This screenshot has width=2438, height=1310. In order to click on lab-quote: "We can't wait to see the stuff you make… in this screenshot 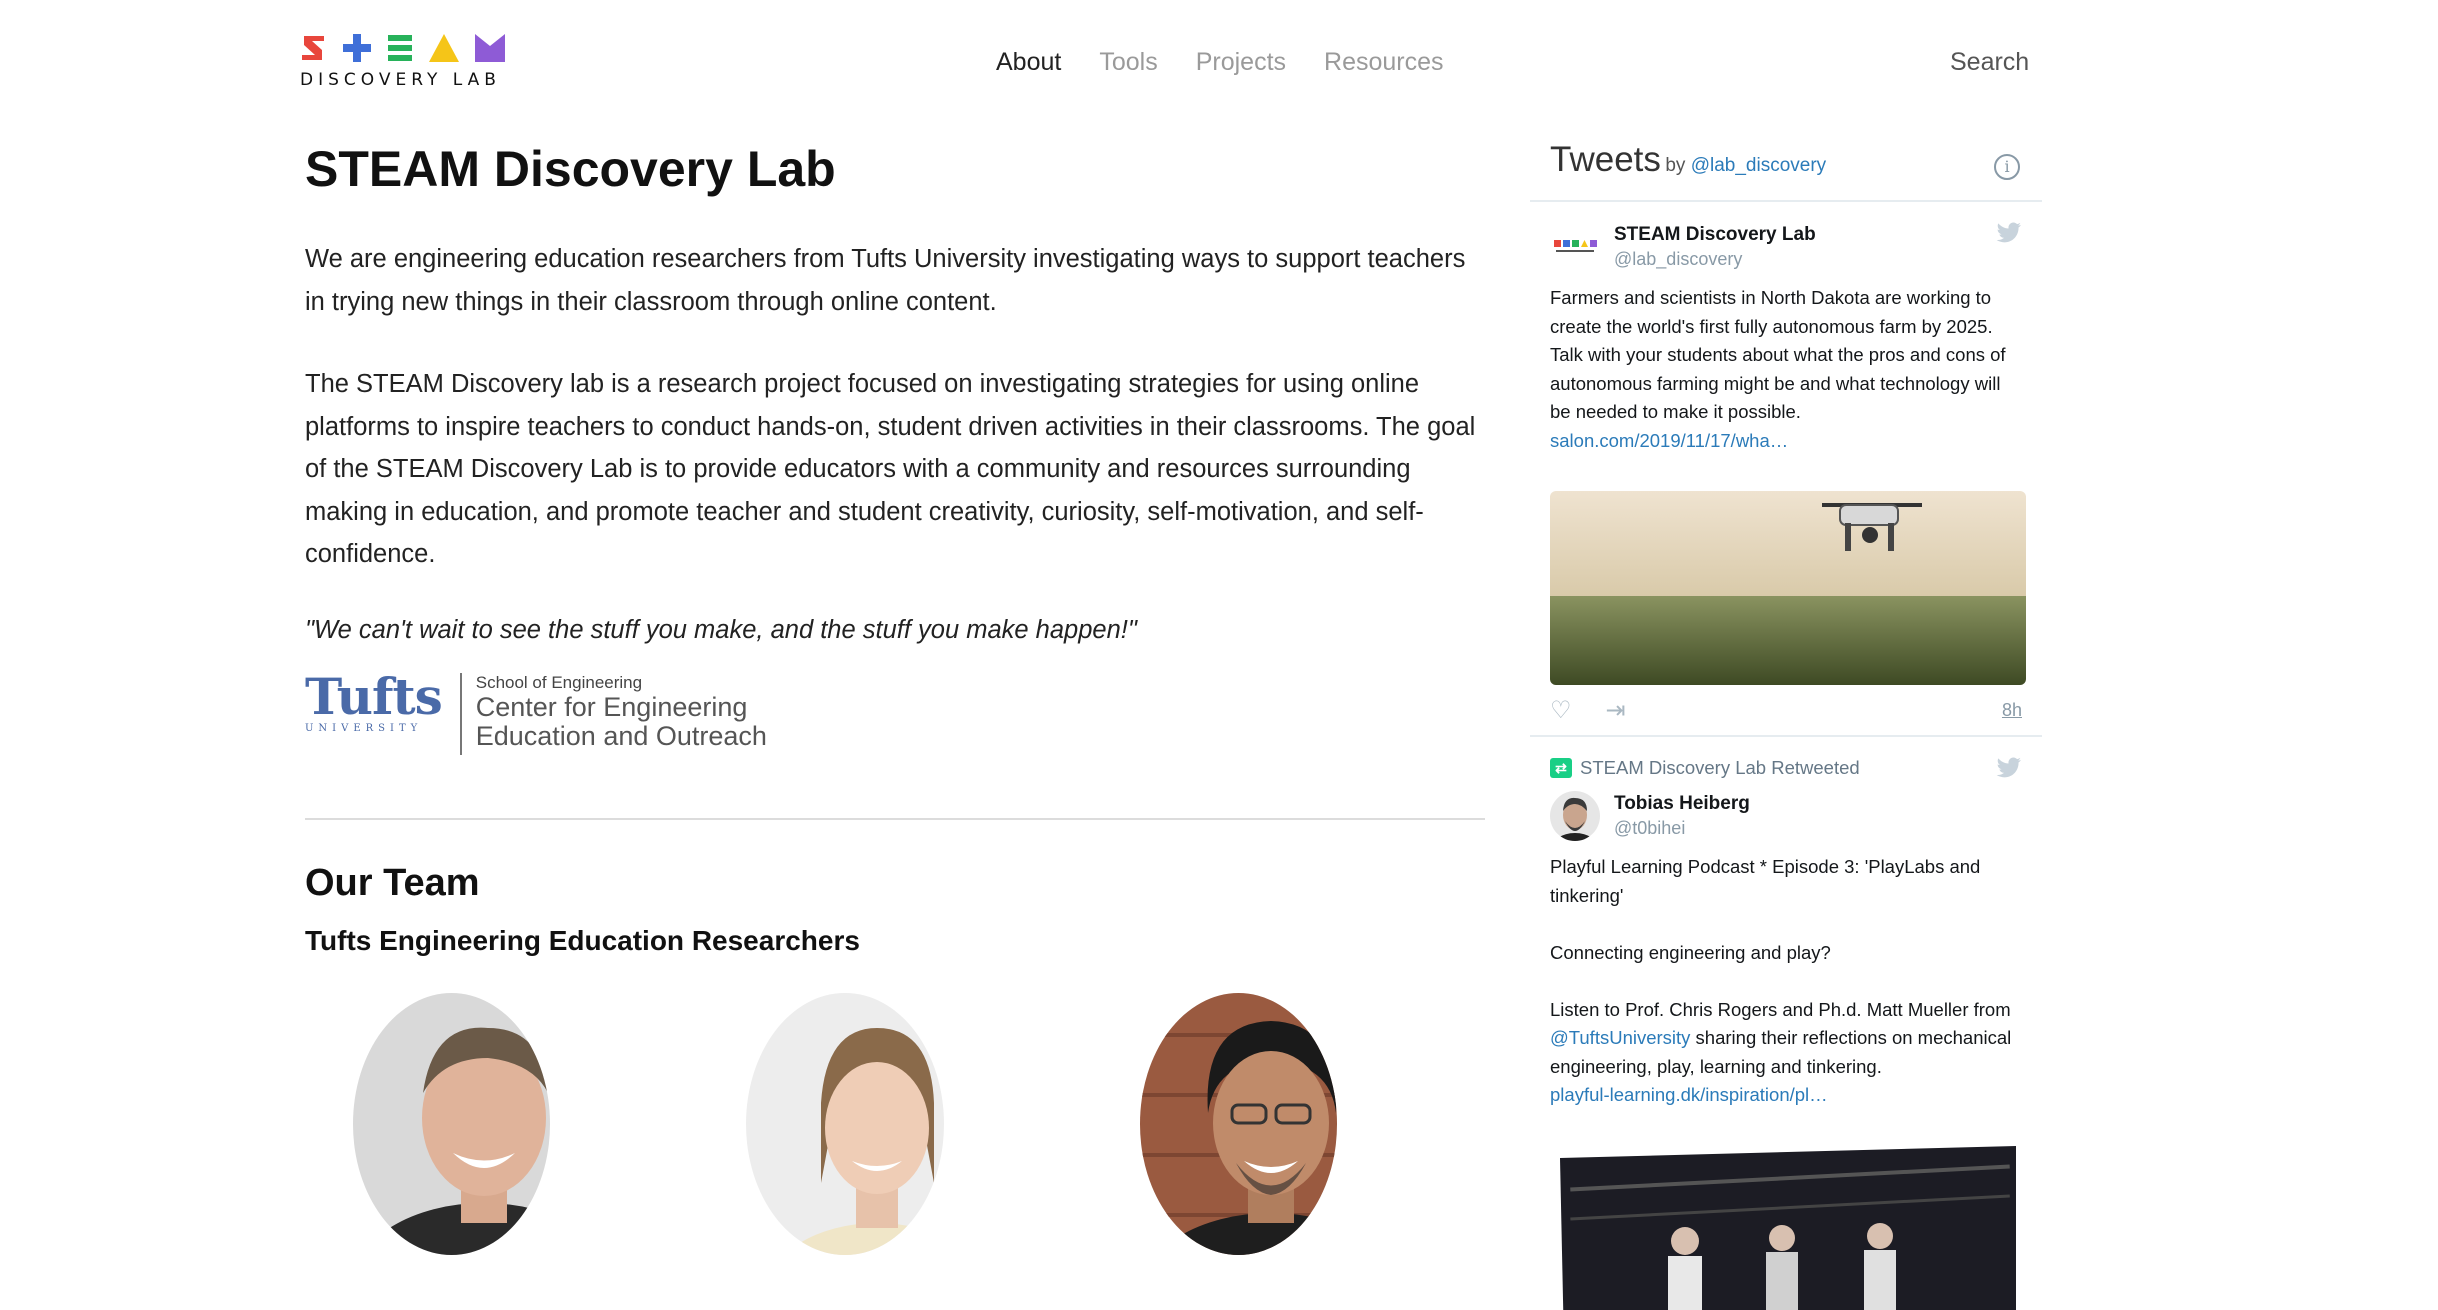, I will do `click(721, 629)`.